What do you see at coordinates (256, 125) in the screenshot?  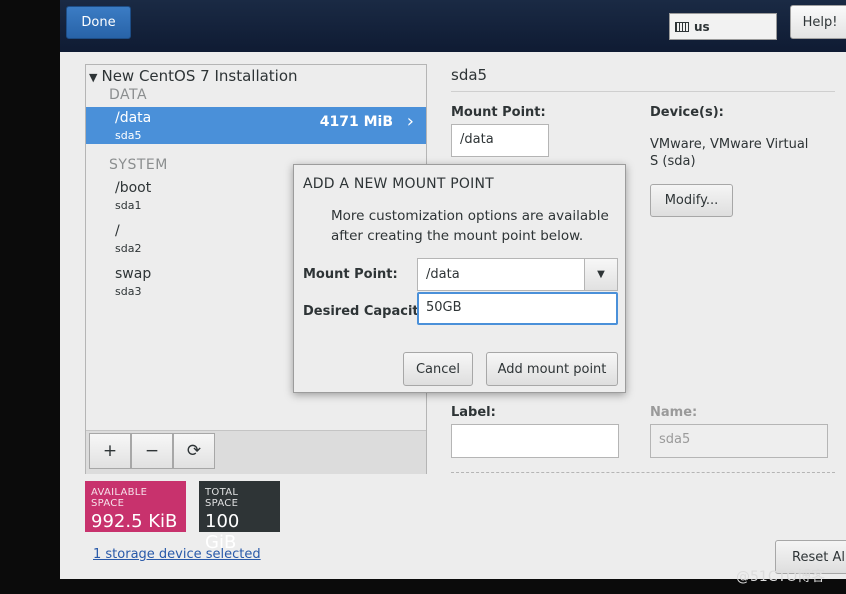 I see `mount-item-data: /data sda5 4171 MiB ›` at bounding box center [256, 125].